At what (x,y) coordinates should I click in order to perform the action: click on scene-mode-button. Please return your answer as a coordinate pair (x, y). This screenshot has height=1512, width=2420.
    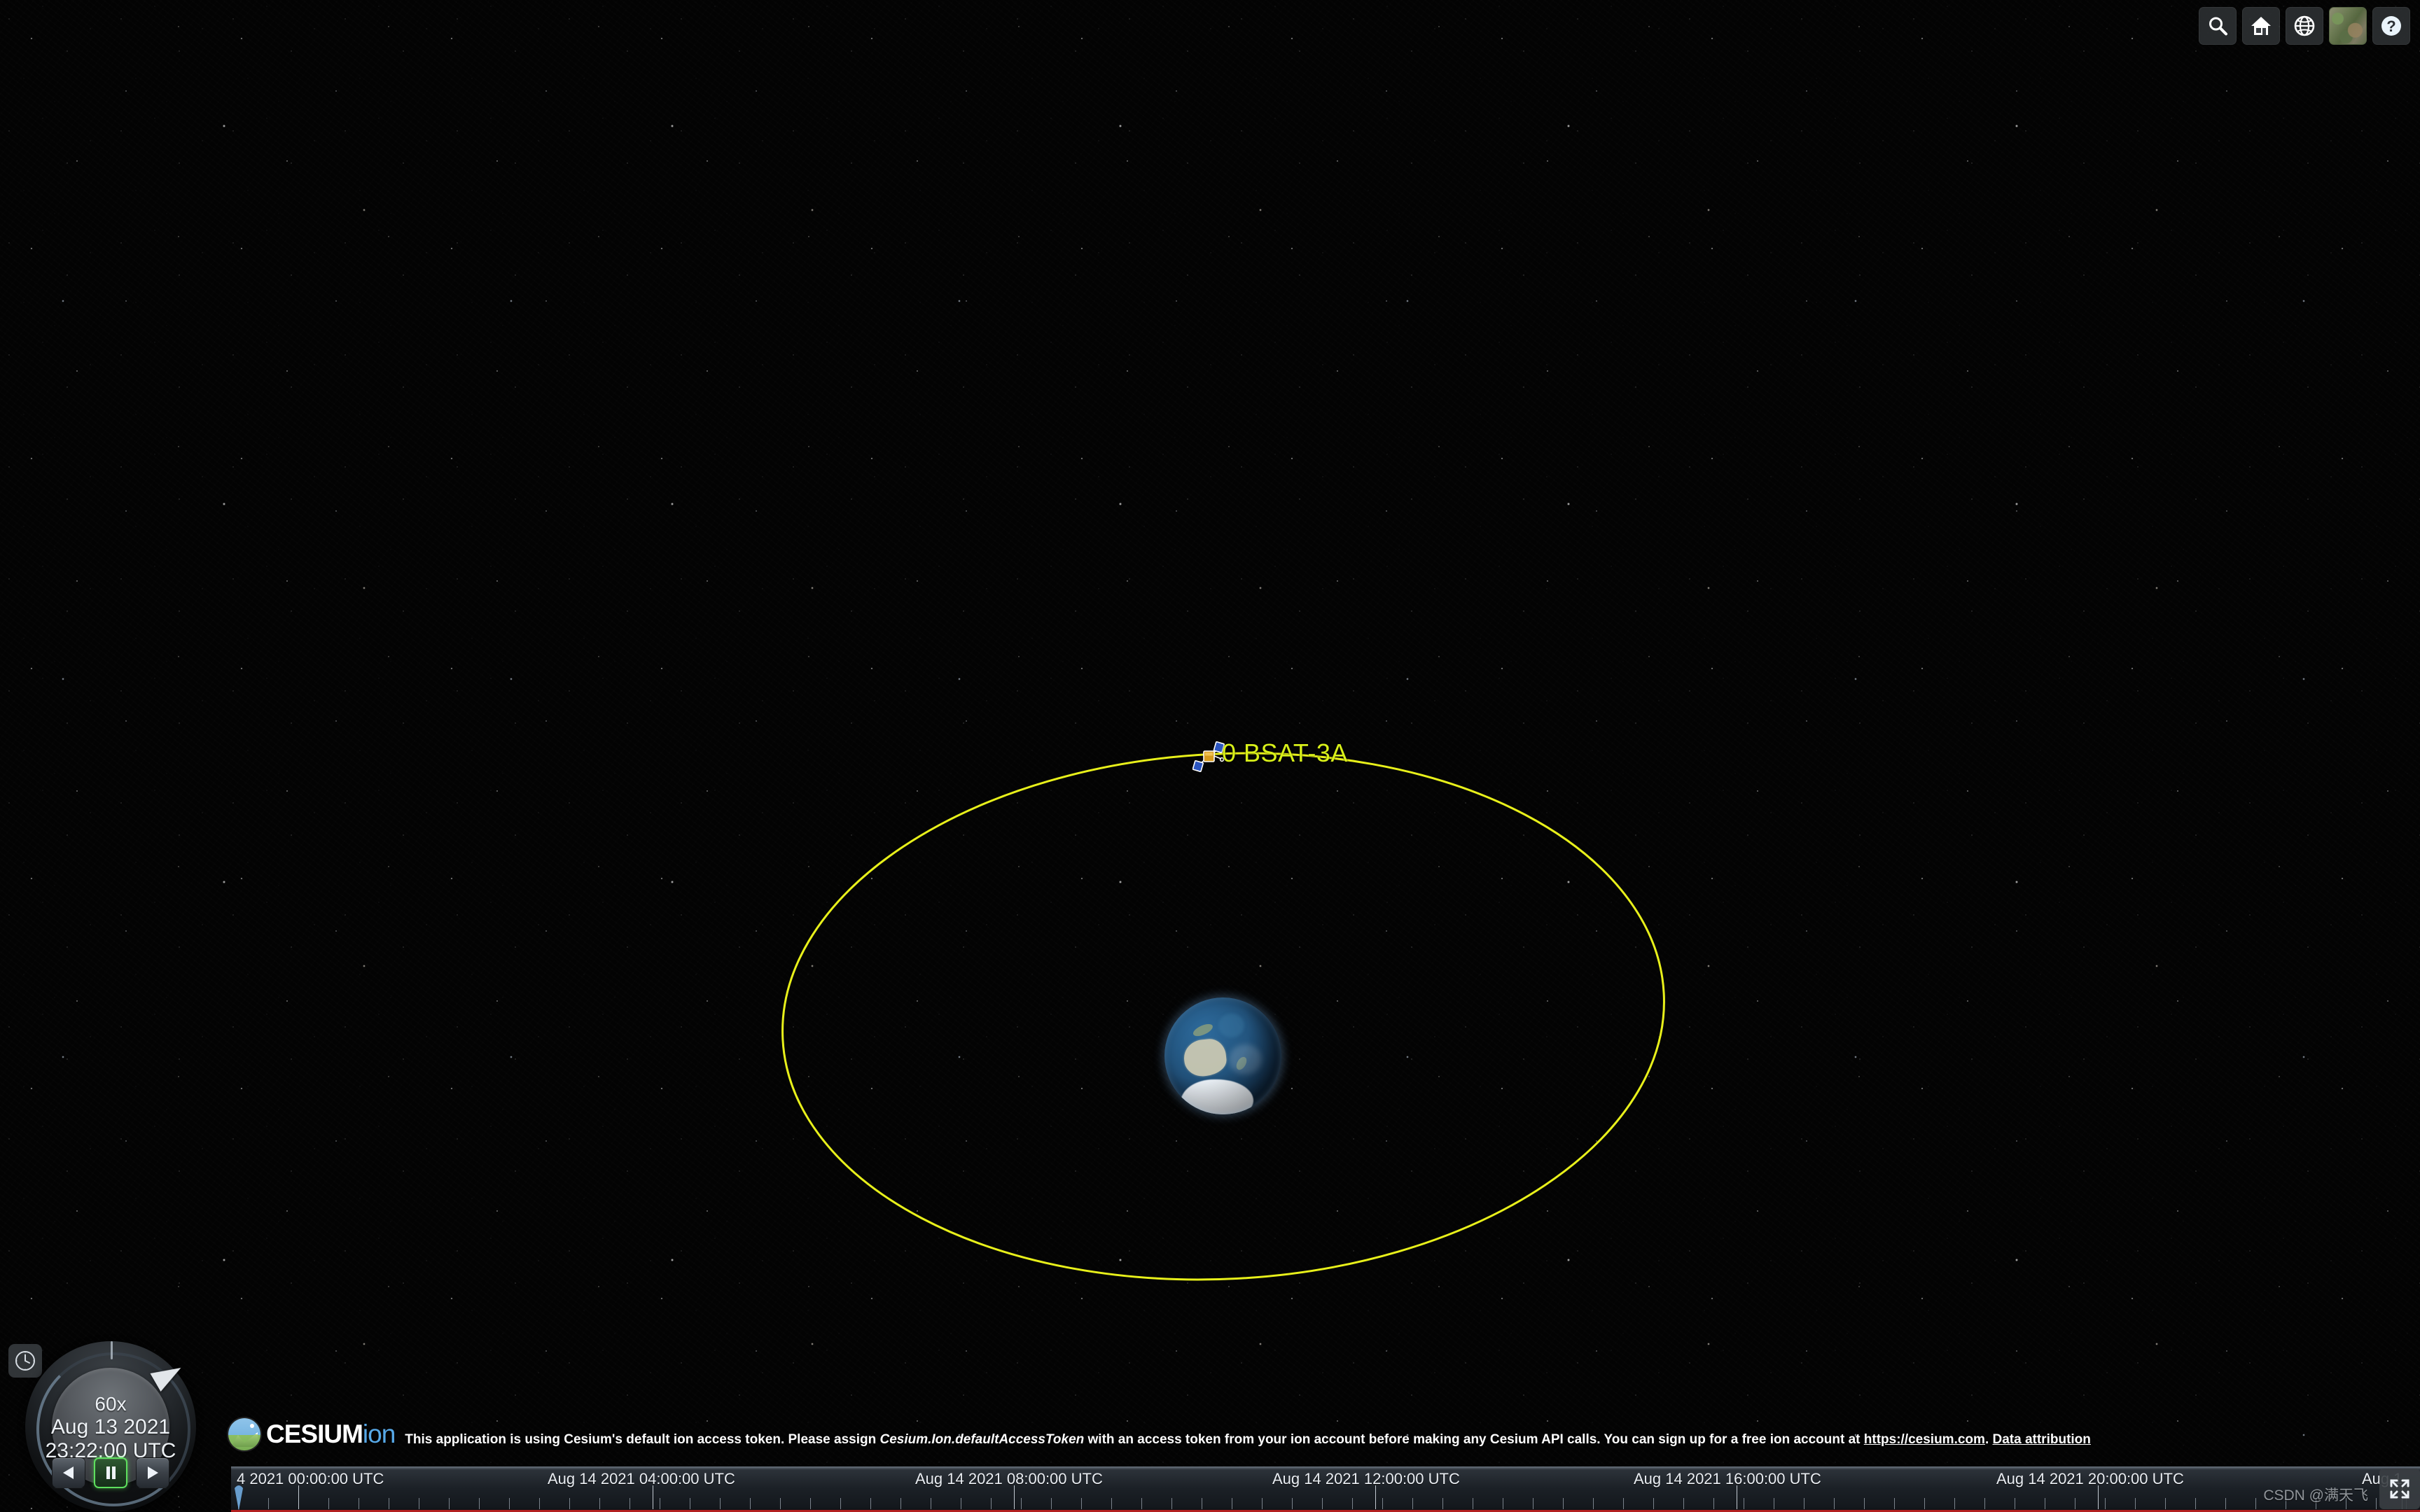
    Looking at the image, I should click on (2304, 26).